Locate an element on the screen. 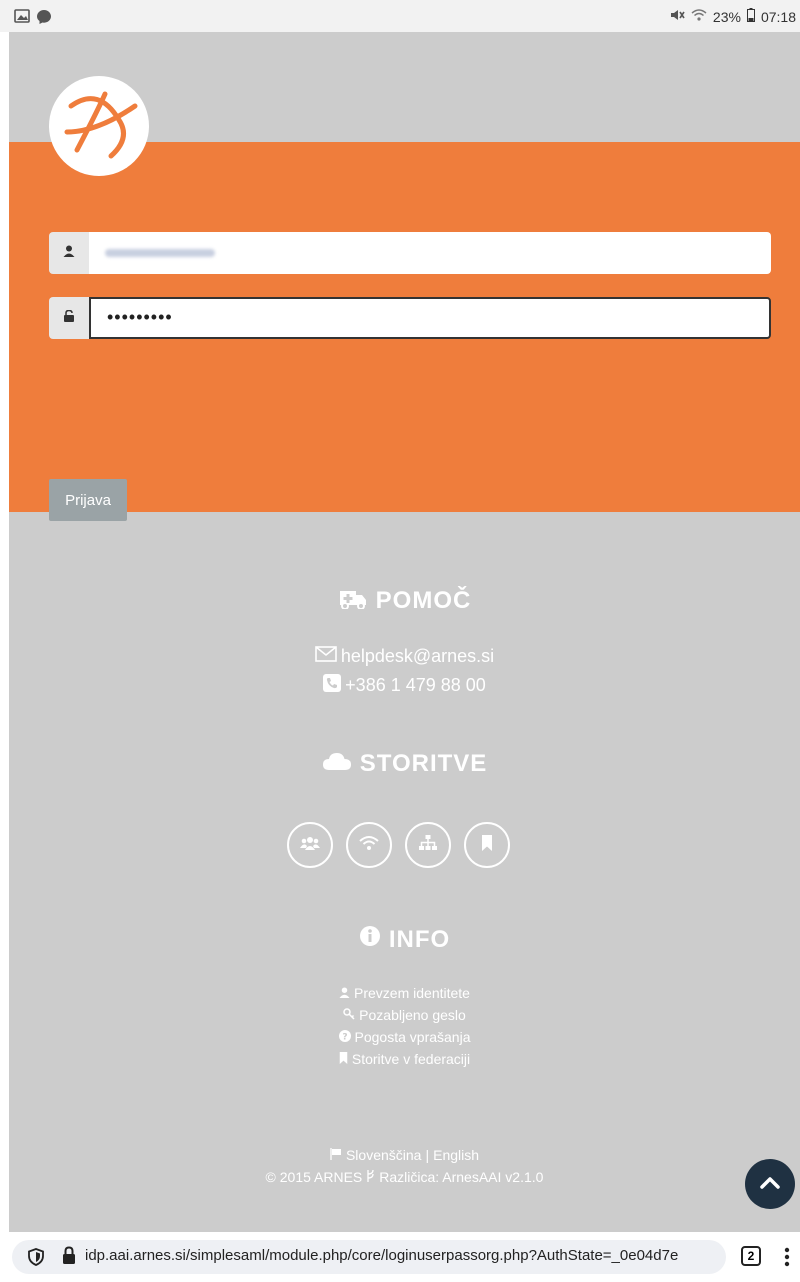  shield-icon is located at coordinates (36, 1259).